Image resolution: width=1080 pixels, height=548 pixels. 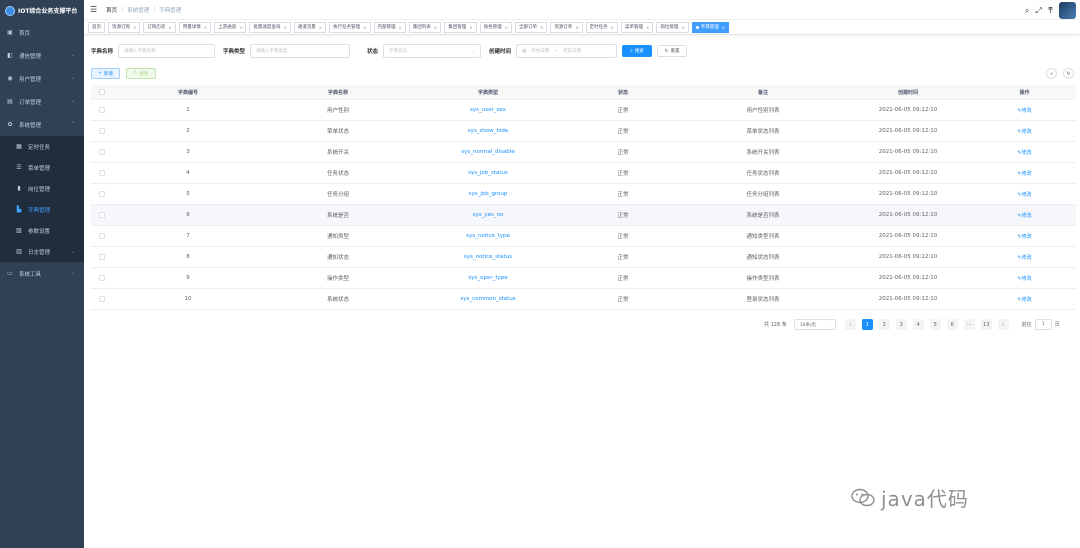 What do you see at coordinates (42, 32) in the screenshot?
I see `sidebar-item-home: ▣ 首页` at bounding box center [42, 32].